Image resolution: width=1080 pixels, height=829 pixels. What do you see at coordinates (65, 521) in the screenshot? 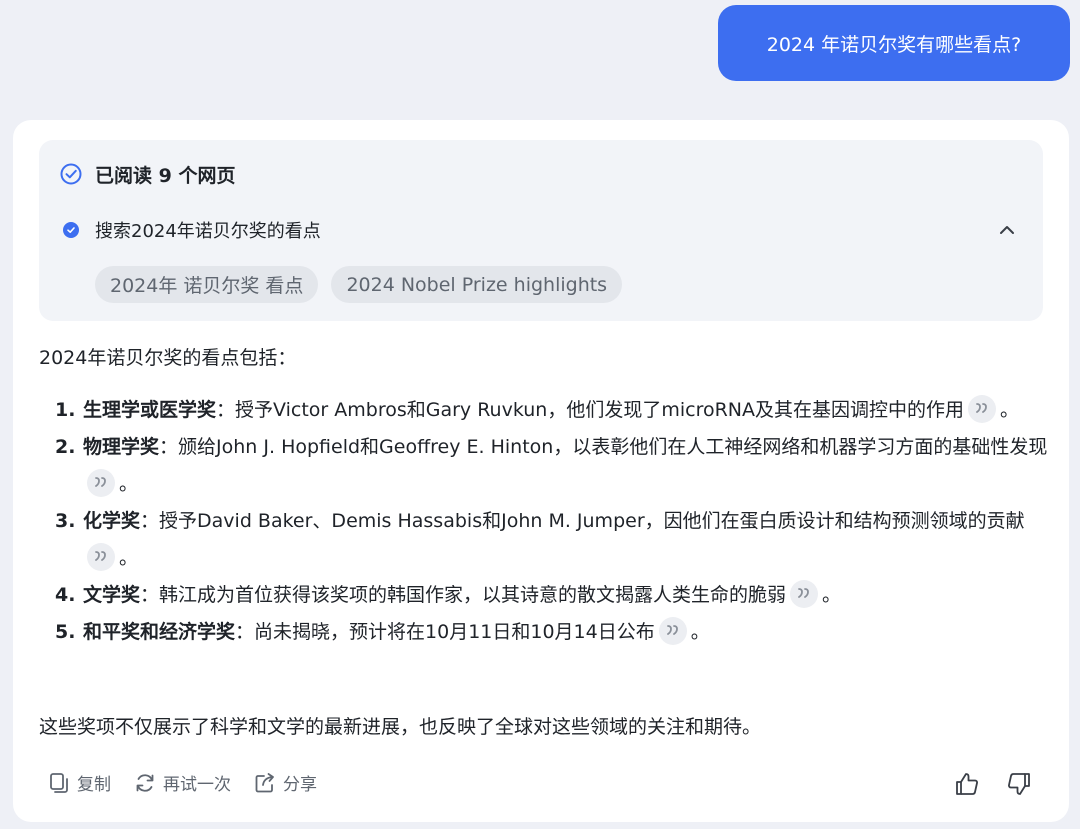
I see `list-item-number: 3.` at bounding box center [65, 521].